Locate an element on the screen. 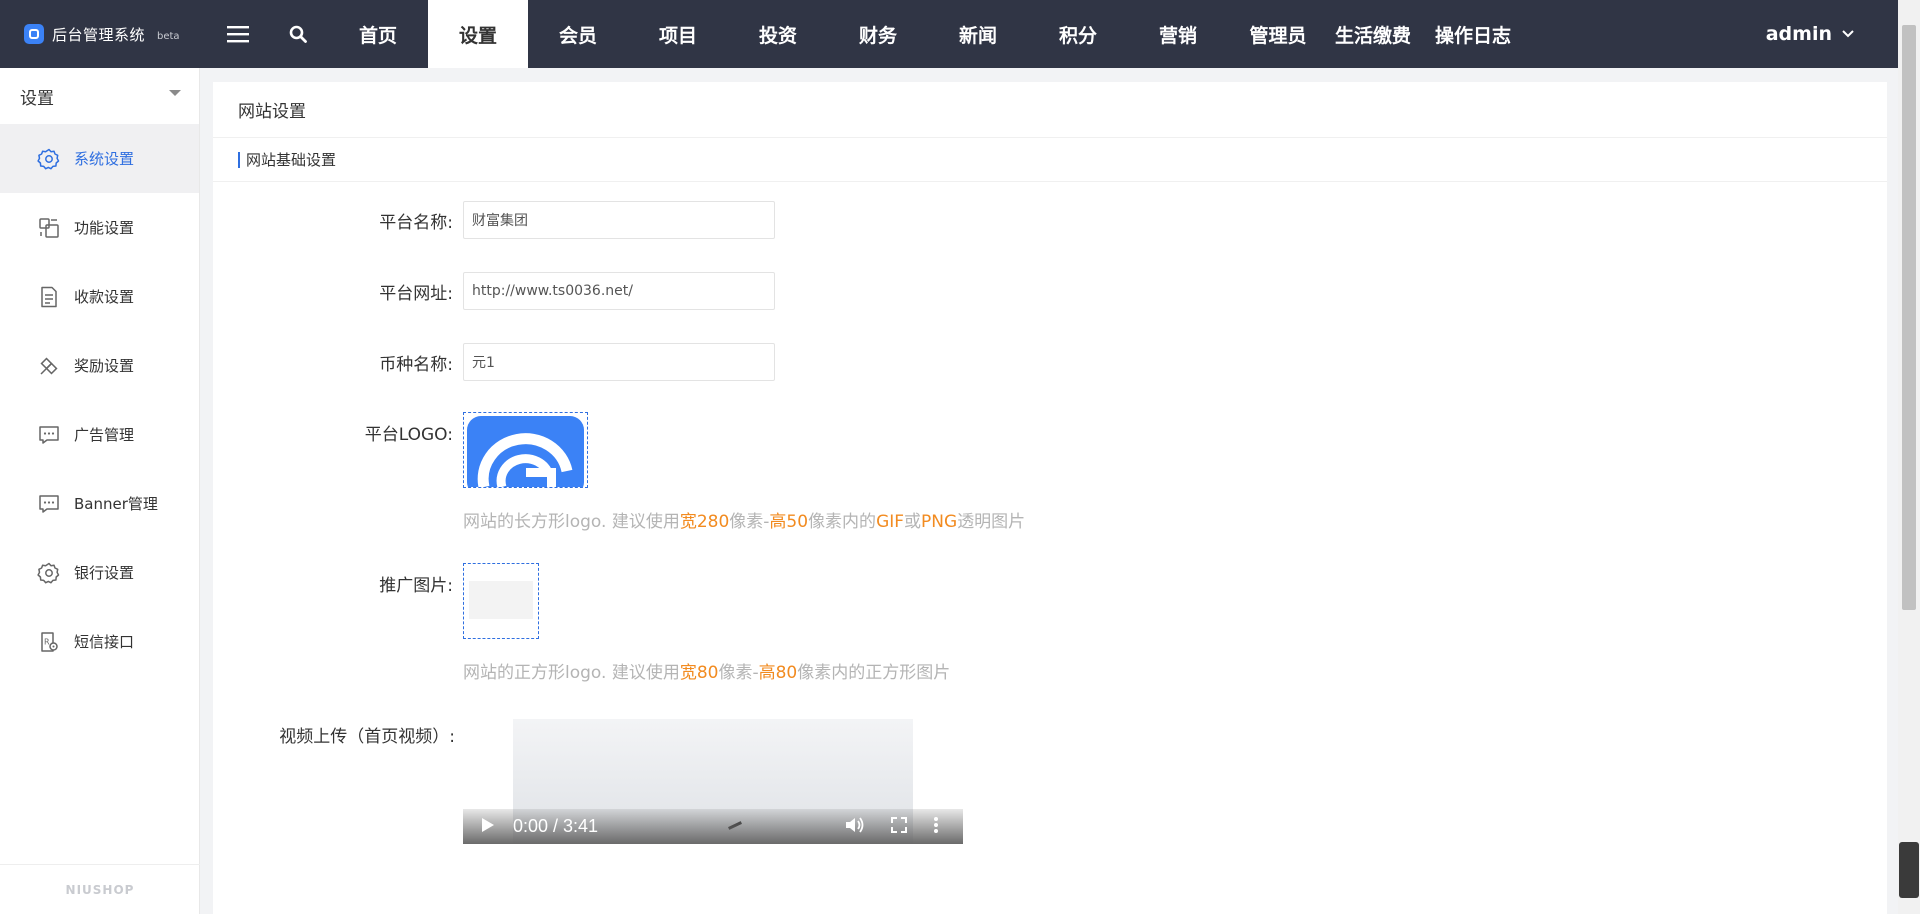 This screenshot has width=1920, height=914. logo-hint-text: 透明图片 is located at coordinates (991, 522).